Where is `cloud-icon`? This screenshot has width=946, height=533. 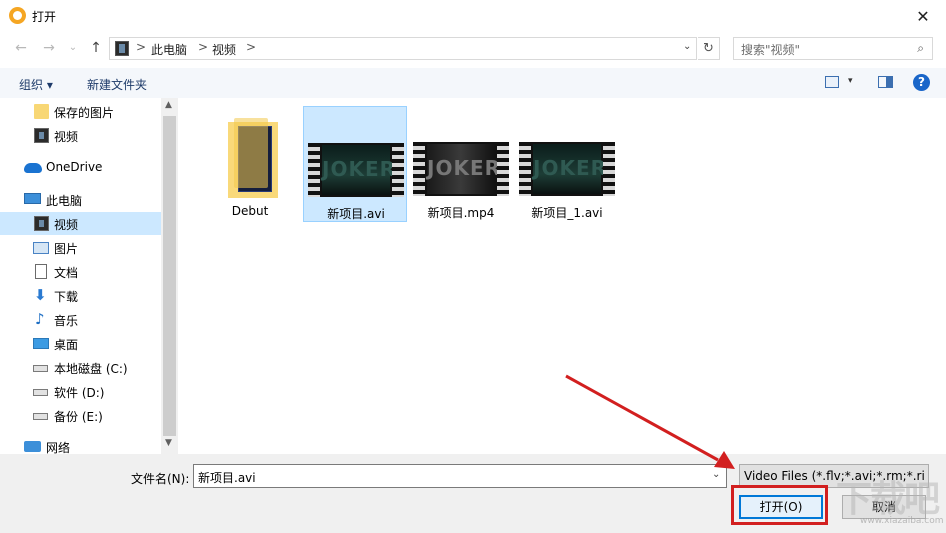 cloud-icon is located at coordinates (33, 168).